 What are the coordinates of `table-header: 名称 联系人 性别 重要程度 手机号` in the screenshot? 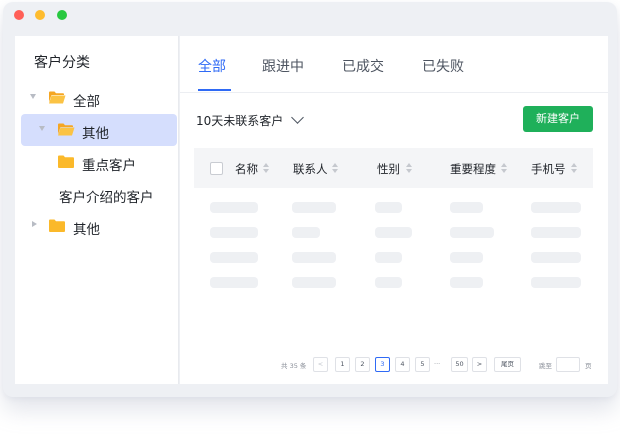 It's located at (393, 168).